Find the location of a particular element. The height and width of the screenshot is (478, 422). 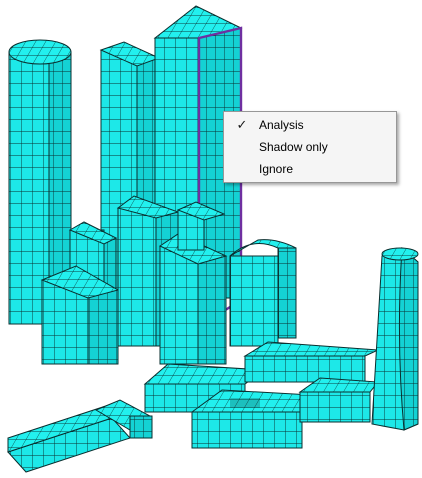

menu-item-label: Analysis is located at coordinates (281, 125).